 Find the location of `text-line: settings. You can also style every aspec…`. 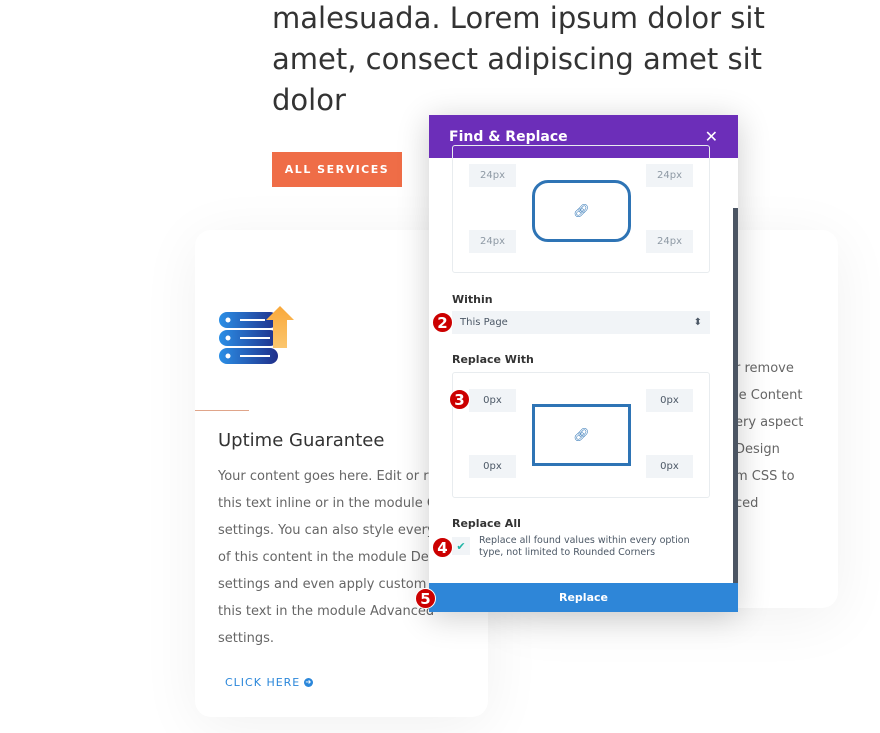

text-line: settings. You can also style every aspec… is located at coordinates (330, 530).